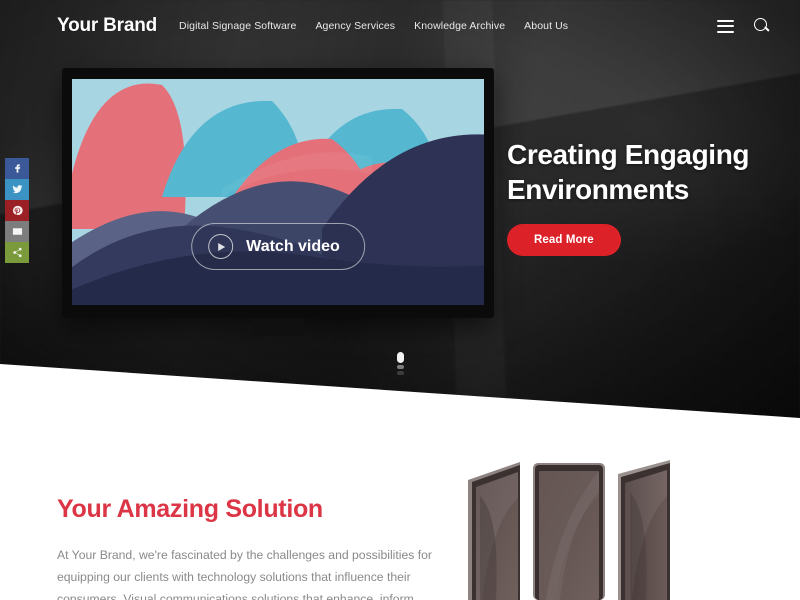 The width and height of the screenshot is (800, 600). I want to click on nav-item-agency-services: Agency Services, so click(355, 26).